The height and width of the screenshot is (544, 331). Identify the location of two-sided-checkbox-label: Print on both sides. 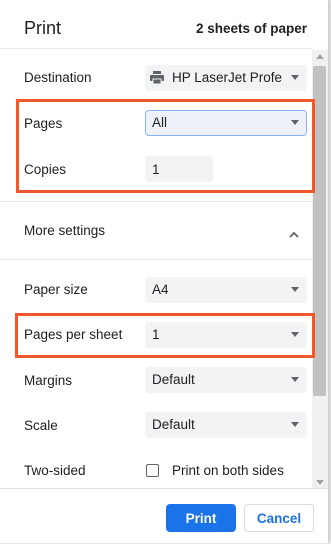
(228, 470).